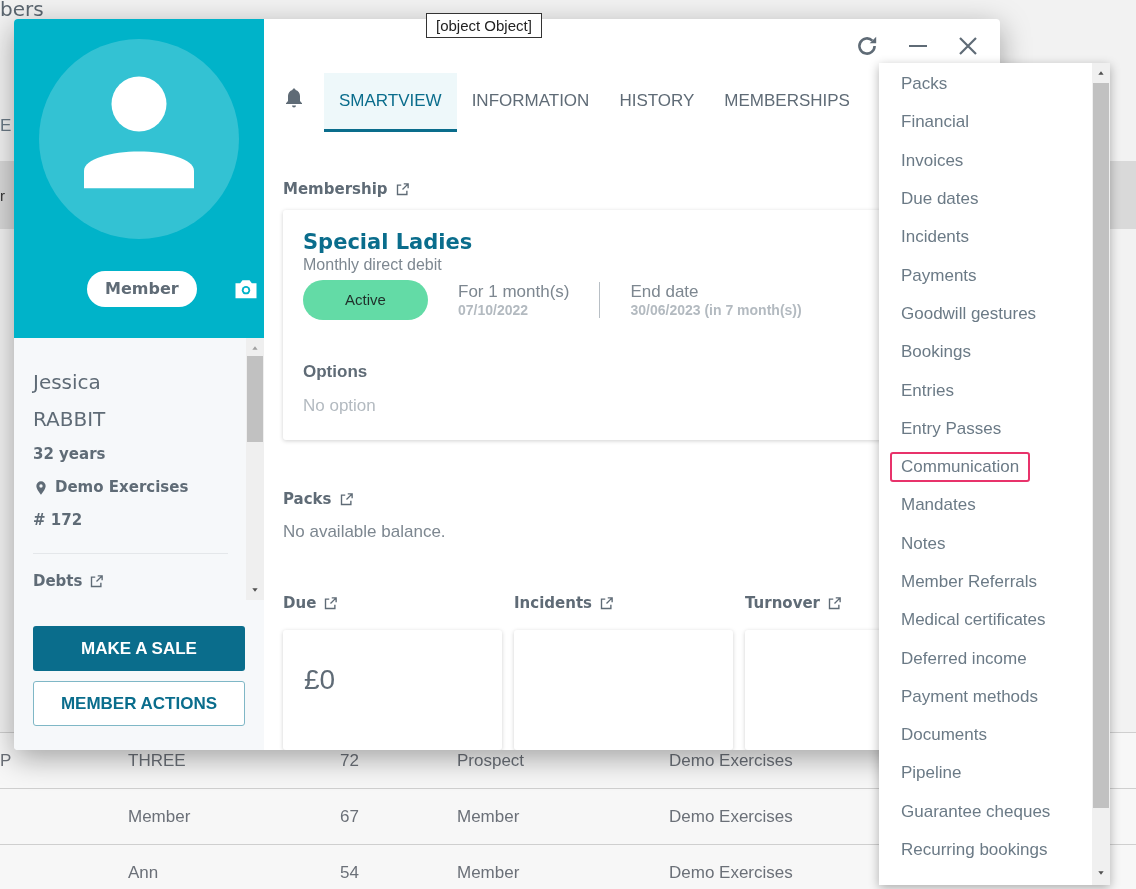 This screenshot has width=1136, height=889. I want to click on menu-item: Medical certificates, so click(973, 620).